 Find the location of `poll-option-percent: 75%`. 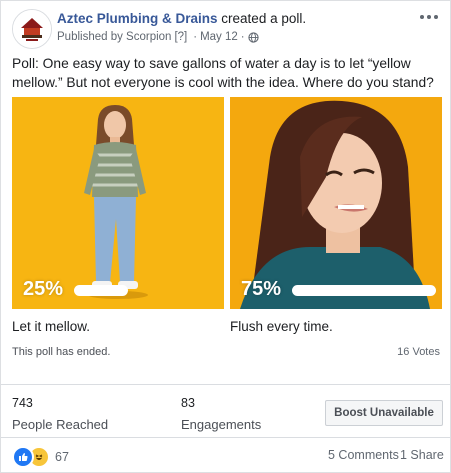

poll-option-percent: 75% is located at coordinates (261, 289).